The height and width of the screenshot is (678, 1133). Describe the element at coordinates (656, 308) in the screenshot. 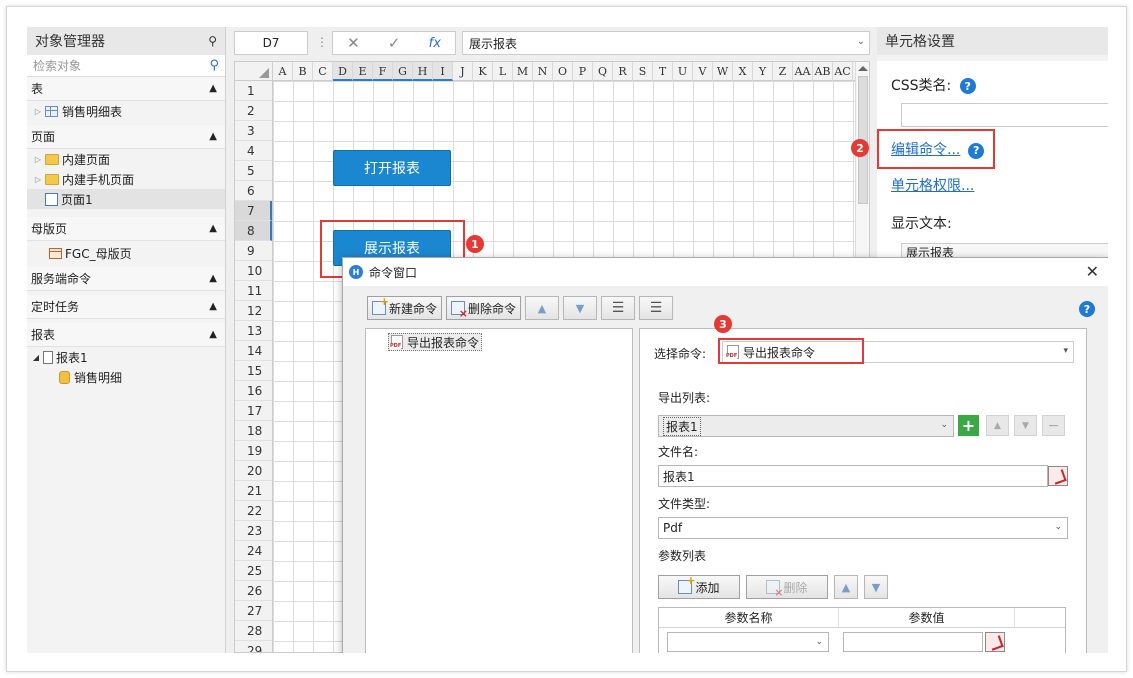

I see `outdent-button: ☰` at that location.